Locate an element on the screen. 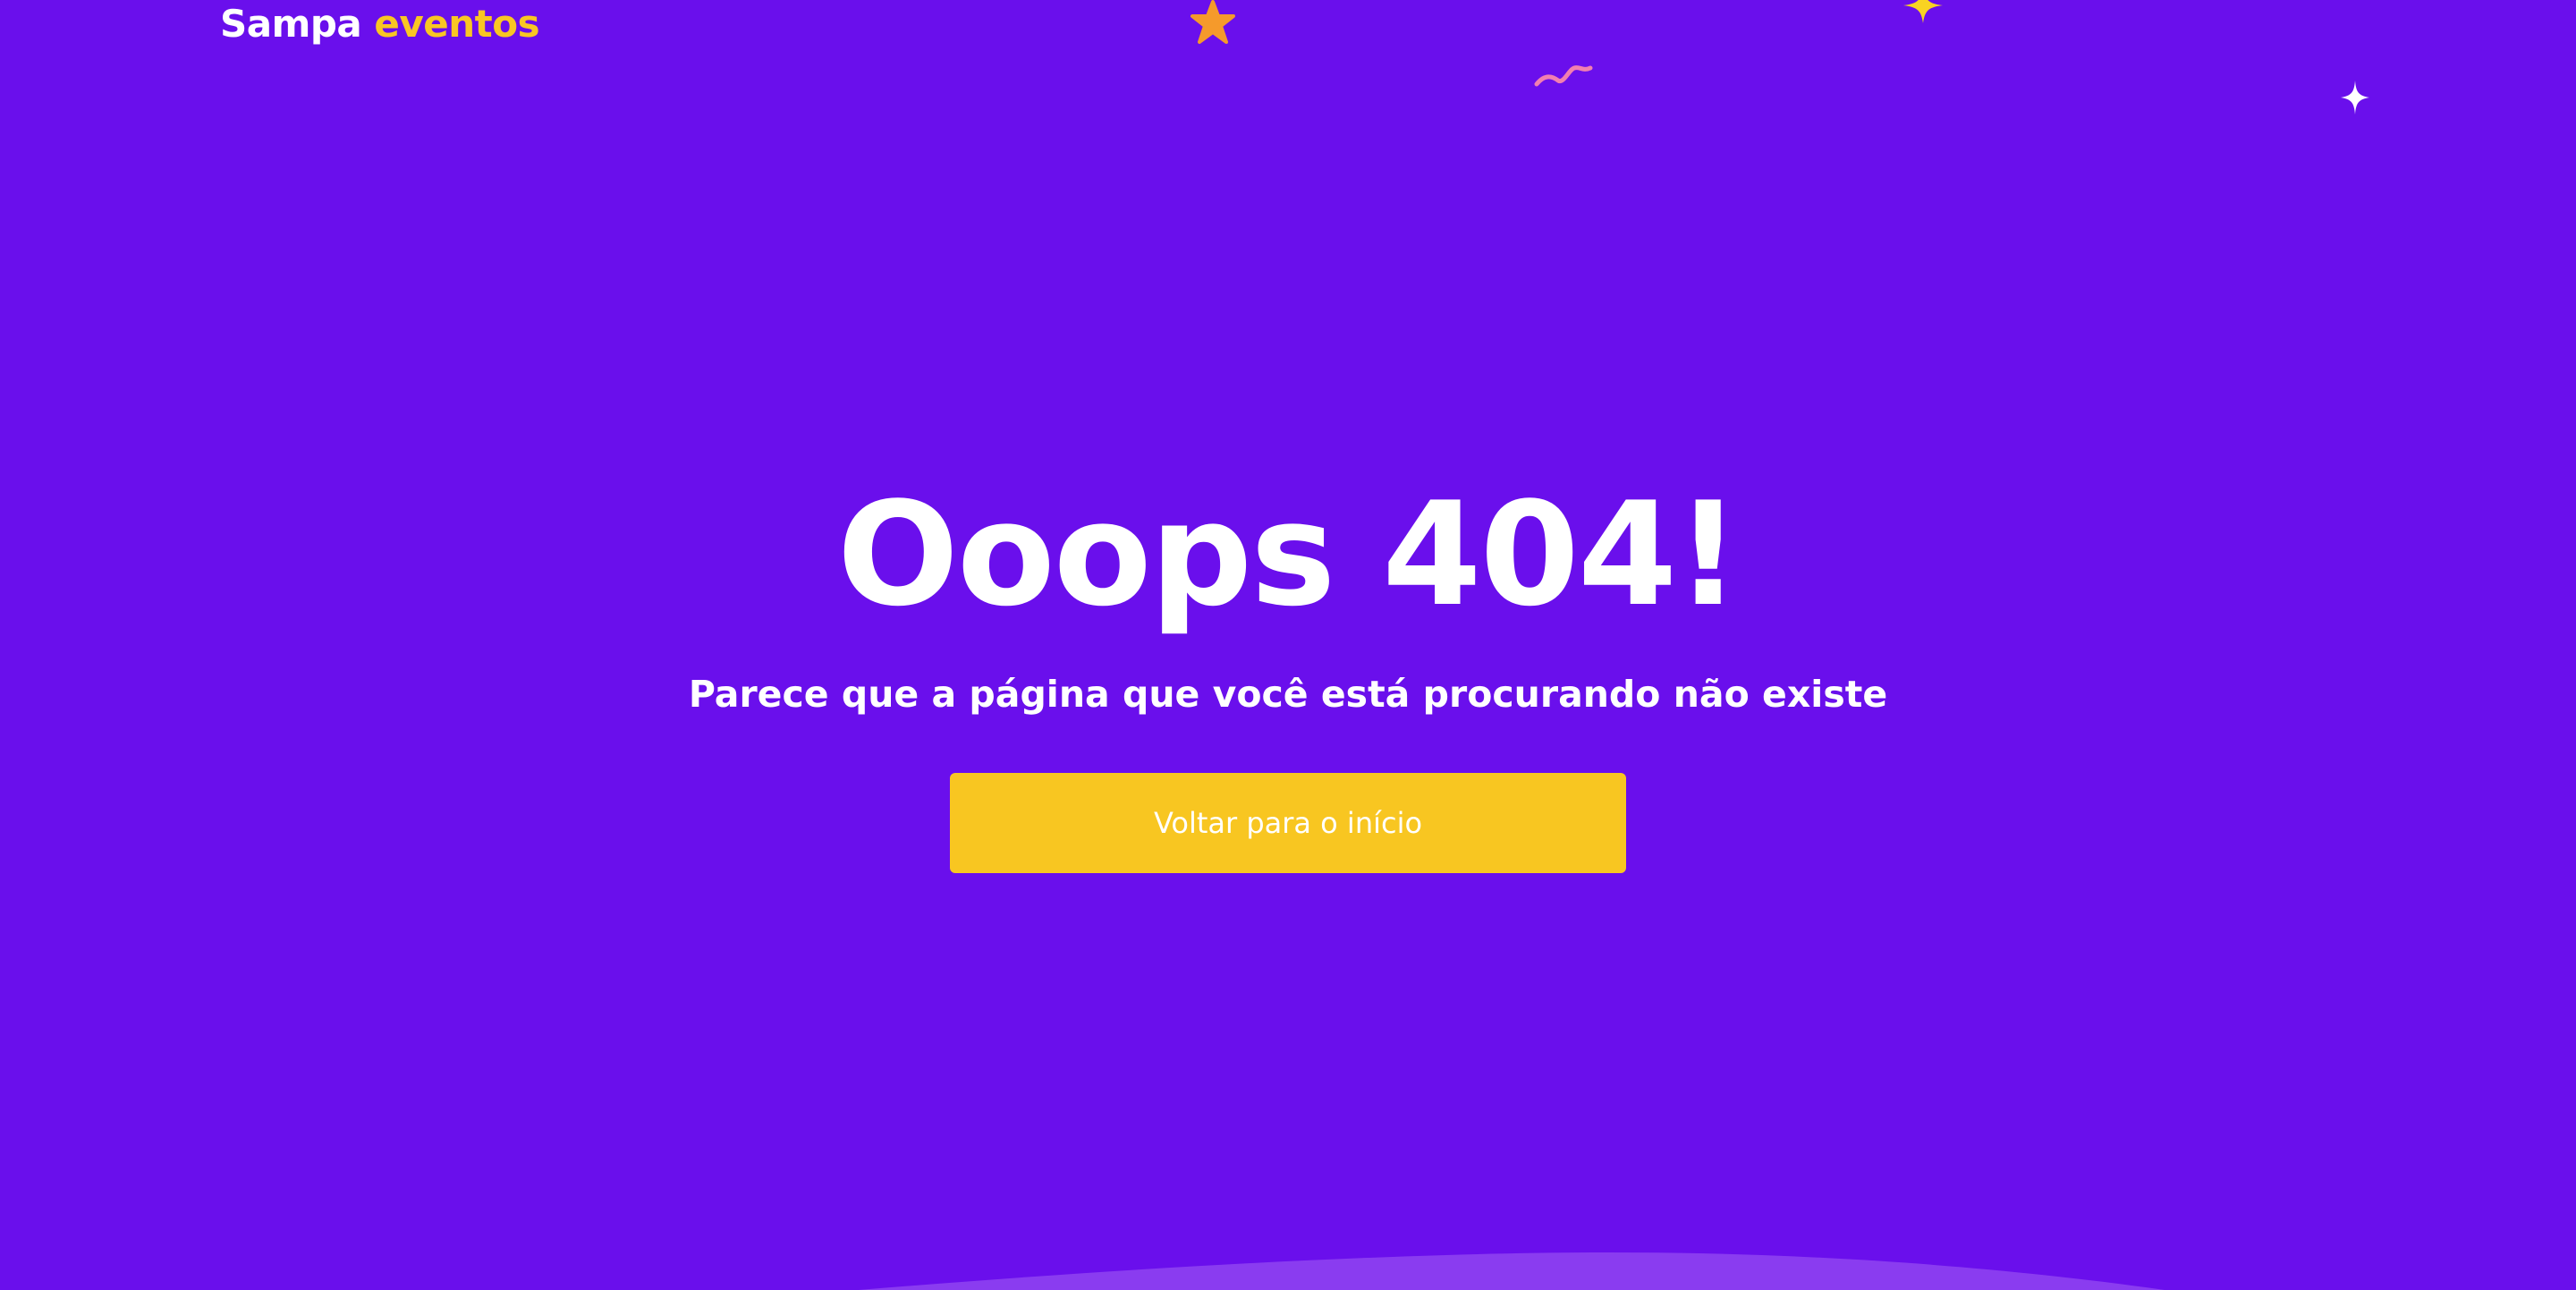 This screenshot has width=2576, height=1290. yellow-sparkle-icon is located at coordinates (1923, 11).